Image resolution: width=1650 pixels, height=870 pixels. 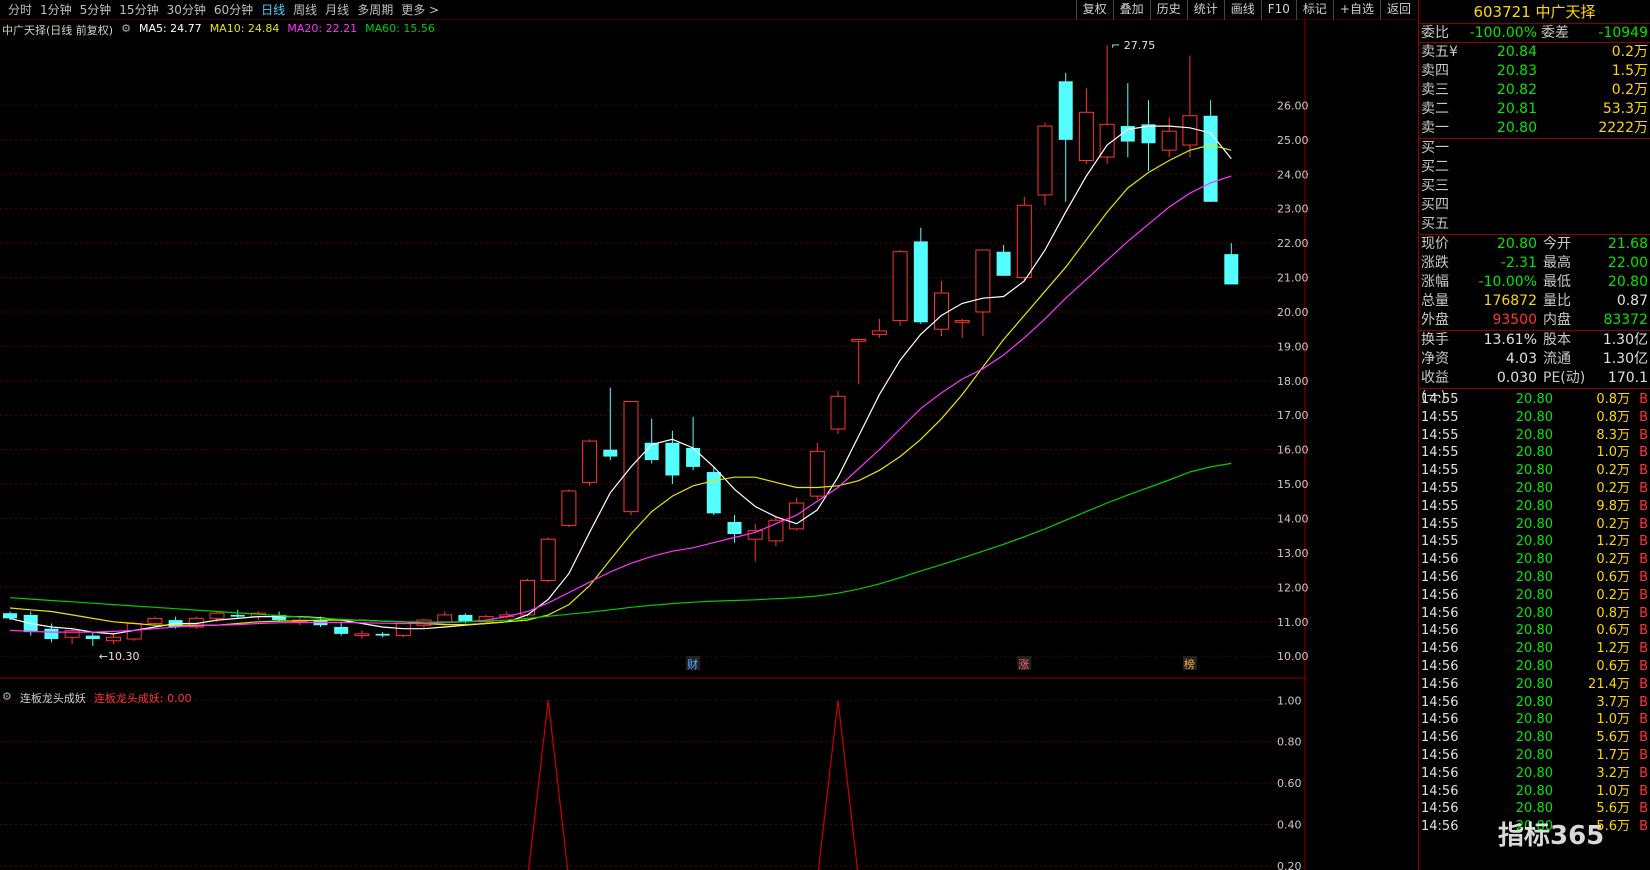 What do you see at coordinates (1534, 224) in the screenshot?
I see `bid-row: 买五` at bounding box center [1534, 224].